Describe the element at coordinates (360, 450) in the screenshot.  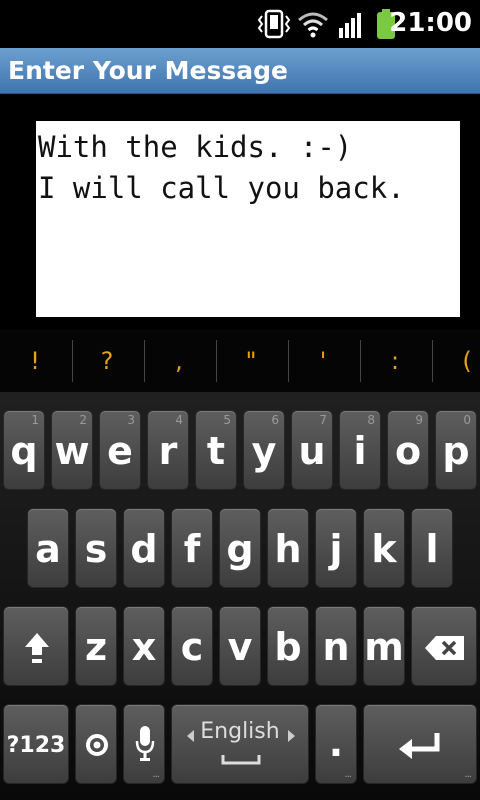
I see `key-i: 8i` at that location.